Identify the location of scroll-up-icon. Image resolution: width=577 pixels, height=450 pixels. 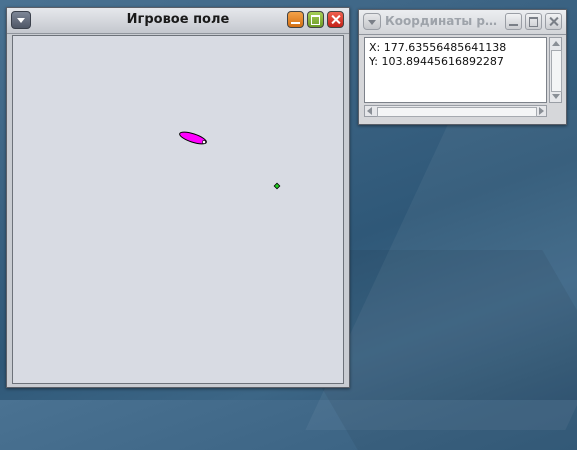
(556, 43).